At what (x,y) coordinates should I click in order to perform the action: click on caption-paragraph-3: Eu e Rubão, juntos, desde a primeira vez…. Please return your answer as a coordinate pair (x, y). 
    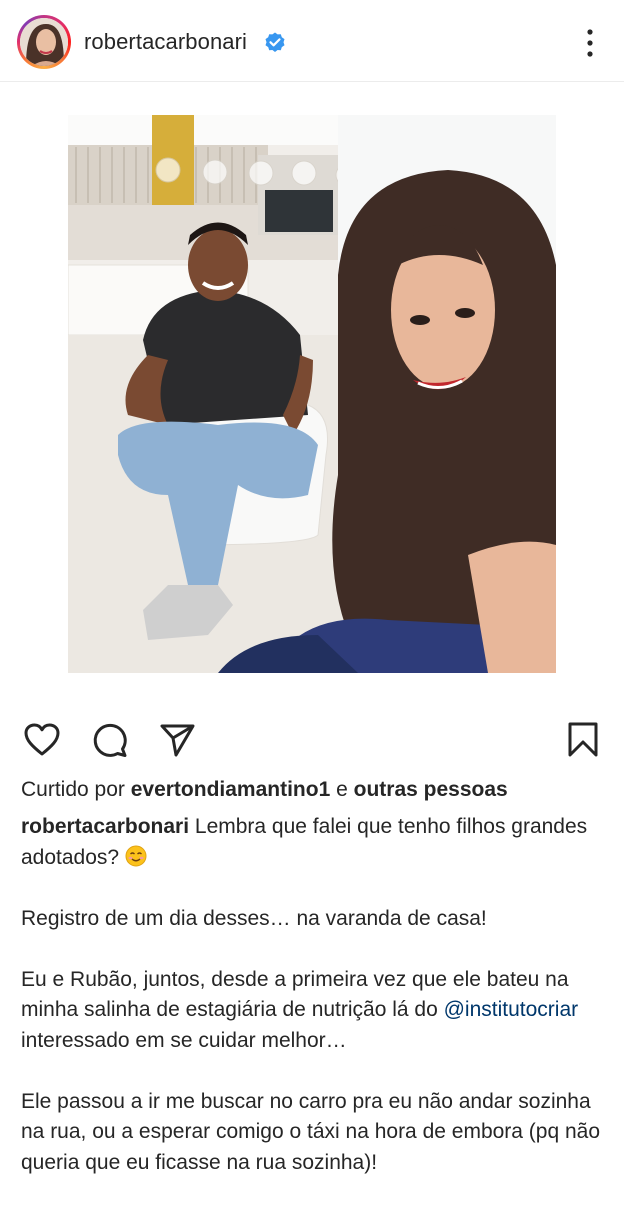
    Looking at the image, I should click on (313, 1011).